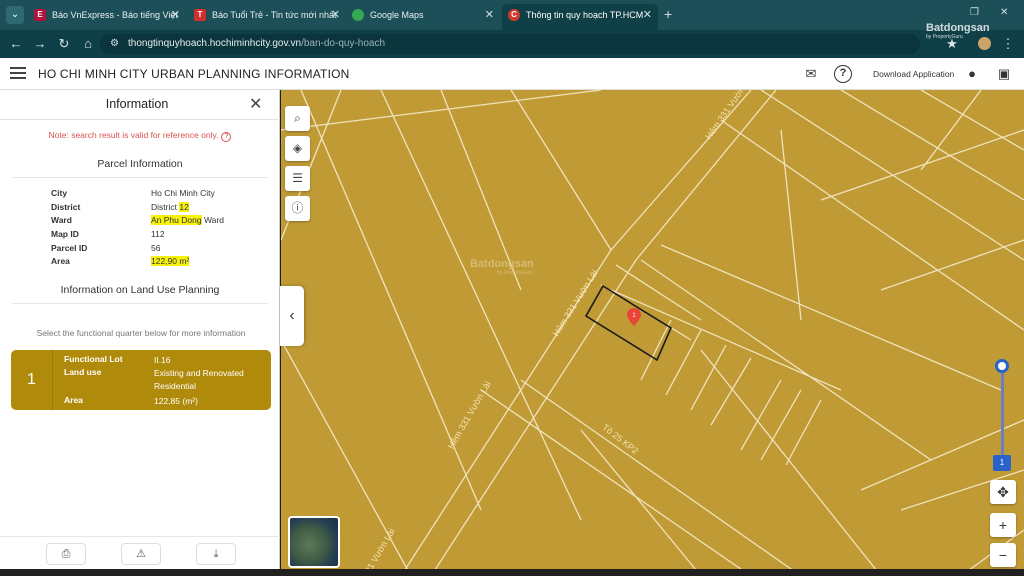  I want to click on tab-label: Báo Tuổi Trẻ - Tin tức mới nhất, so click(274, 15).